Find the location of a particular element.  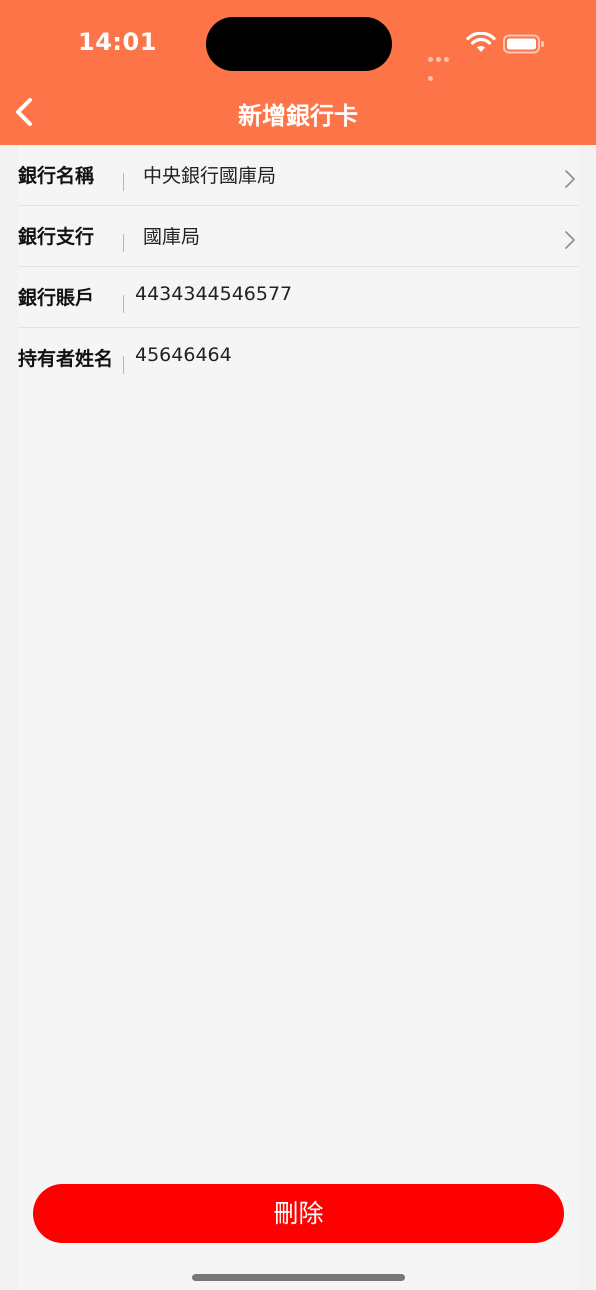

bank-account-row: 銀行賬戶 4434344546577 is located at coordinates (298, 297).